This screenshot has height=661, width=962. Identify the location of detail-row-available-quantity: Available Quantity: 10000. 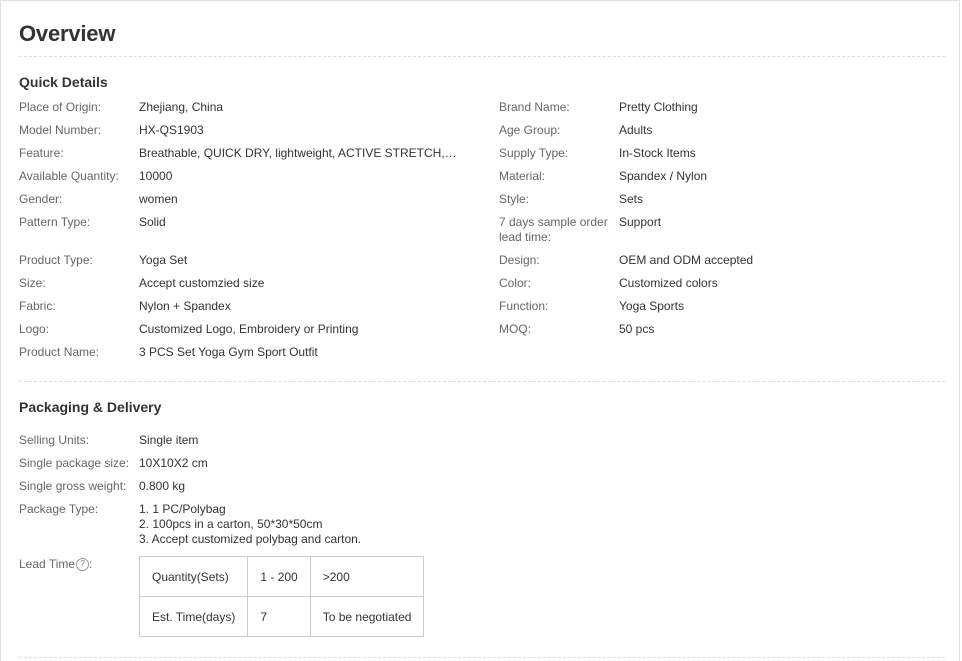
(249, 180).